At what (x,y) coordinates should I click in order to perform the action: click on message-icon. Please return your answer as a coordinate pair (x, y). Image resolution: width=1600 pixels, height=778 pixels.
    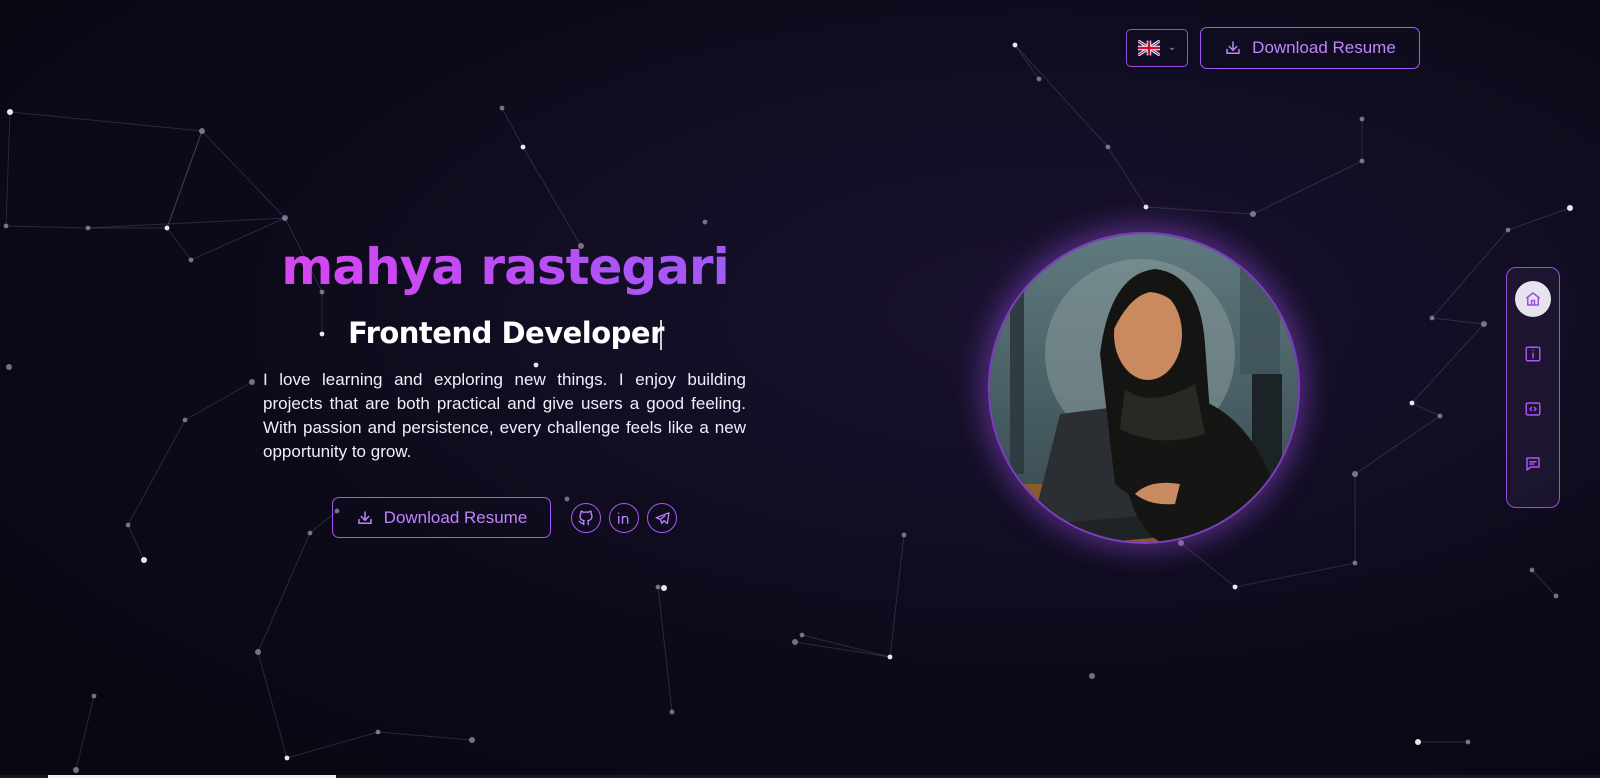
    Looking at the image, I should click on (1533, 464).